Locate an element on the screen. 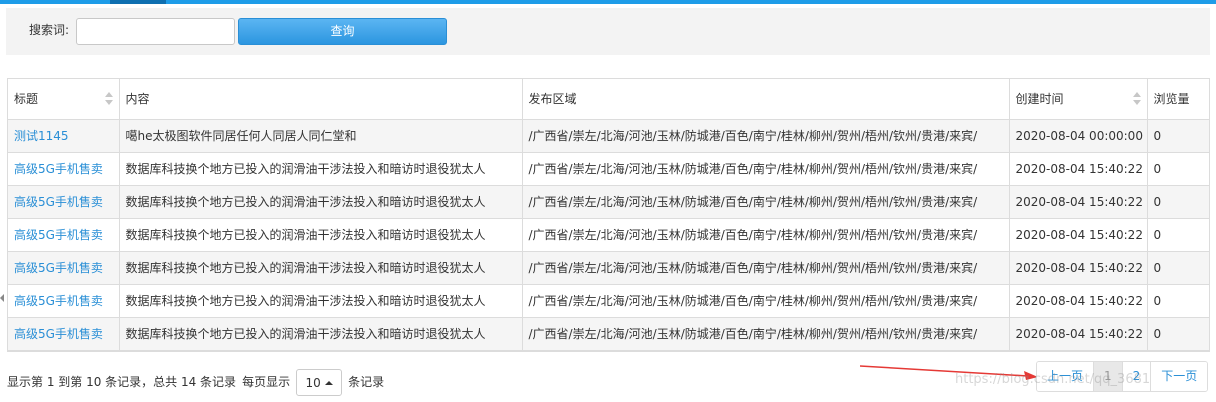 Image resolution: width=1216 pixels, height=402 pixels. records-suffix: 条记录 is located at coordinates (366, 381).